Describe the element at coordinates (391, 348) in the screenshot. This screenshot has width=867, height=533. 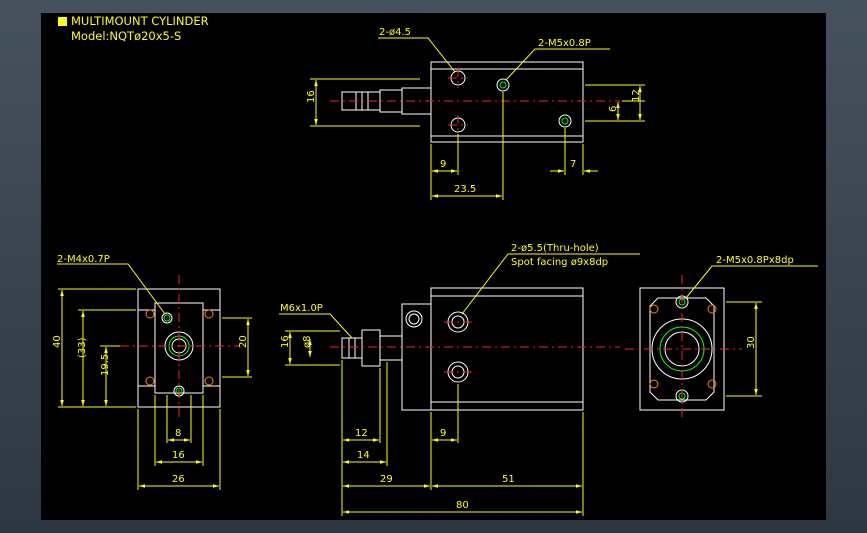
I see `front-rod-nut` at that location.